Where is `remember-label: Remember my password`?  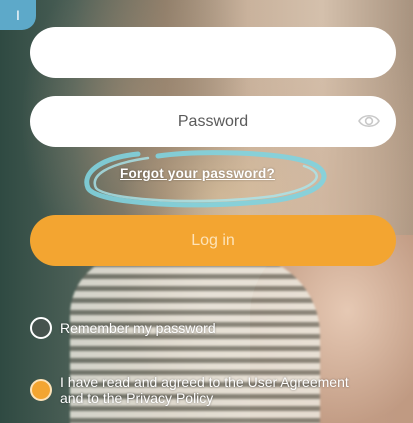 remember-label: Remember my password is located at coordinates (138, 328).